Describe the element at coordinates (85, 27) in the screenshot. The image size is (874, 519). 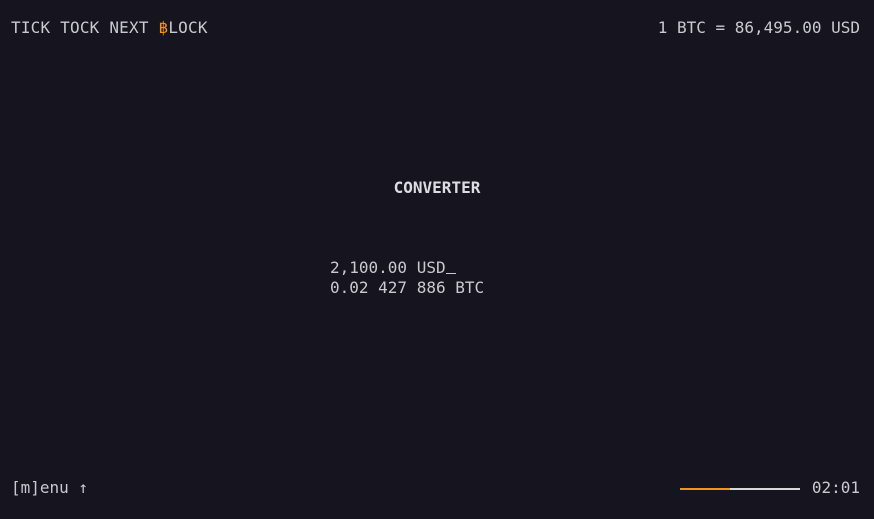
I see `app-title-prefix: TICK TOCK NEXT` at that location.